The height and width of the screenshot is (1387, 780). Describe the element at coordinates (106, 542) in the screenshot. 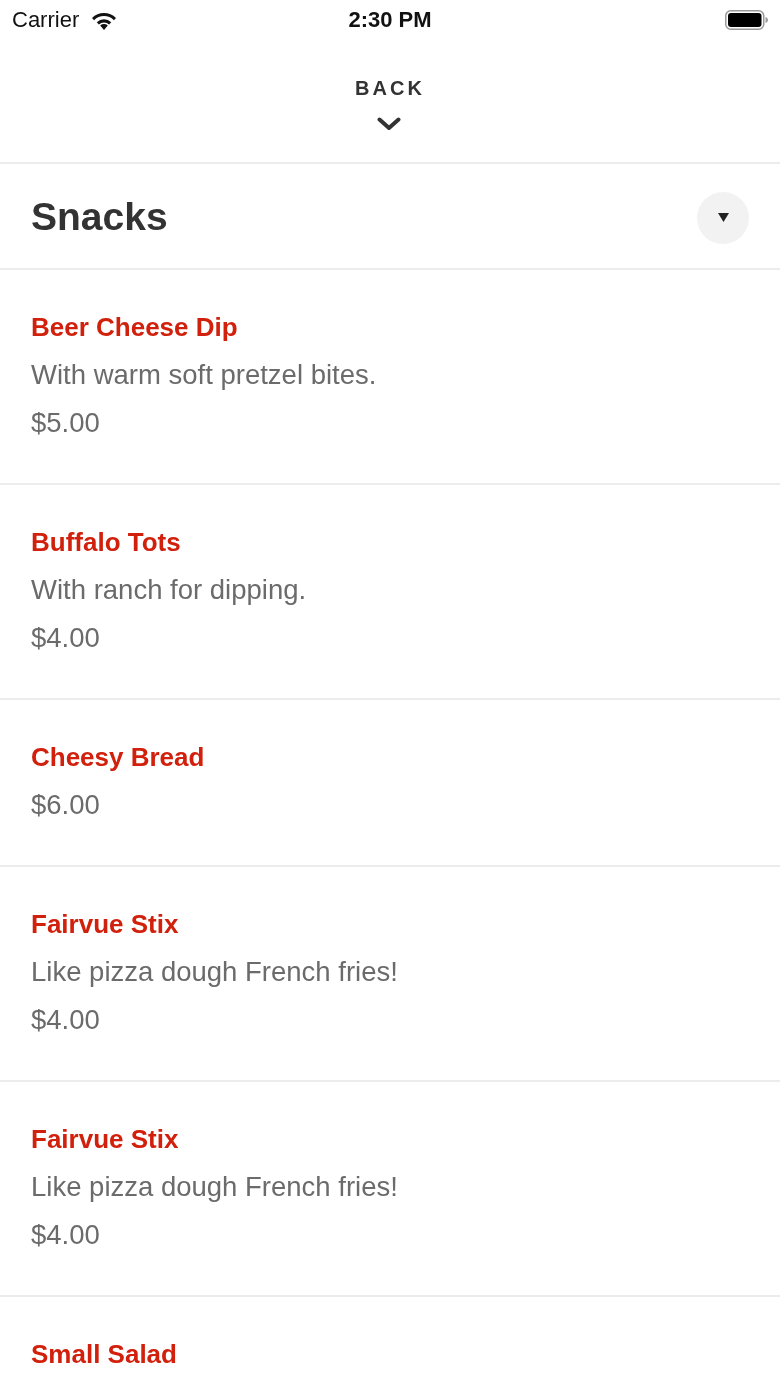

I see `item-name: Buffalo Tots` at that location.